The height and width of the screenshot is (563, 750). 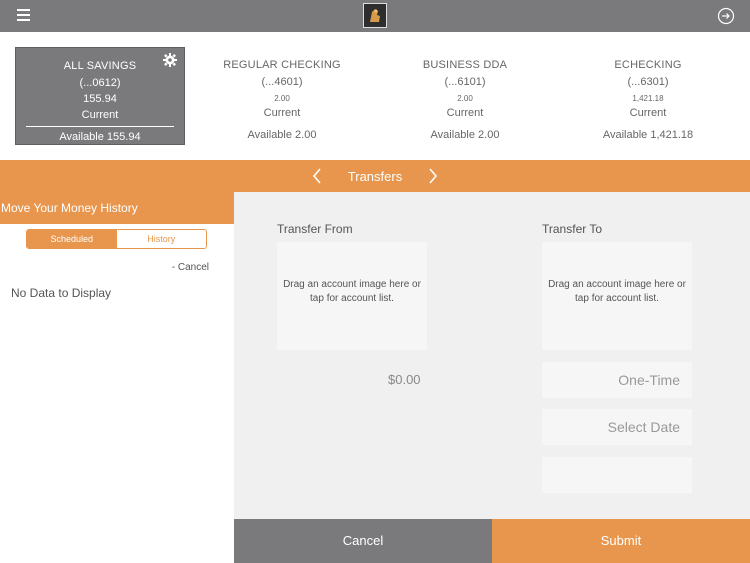 What do you see at coordinates (161, 239) in the screenshot?
I see `tab-history: History` at bounding box center [161, 239].